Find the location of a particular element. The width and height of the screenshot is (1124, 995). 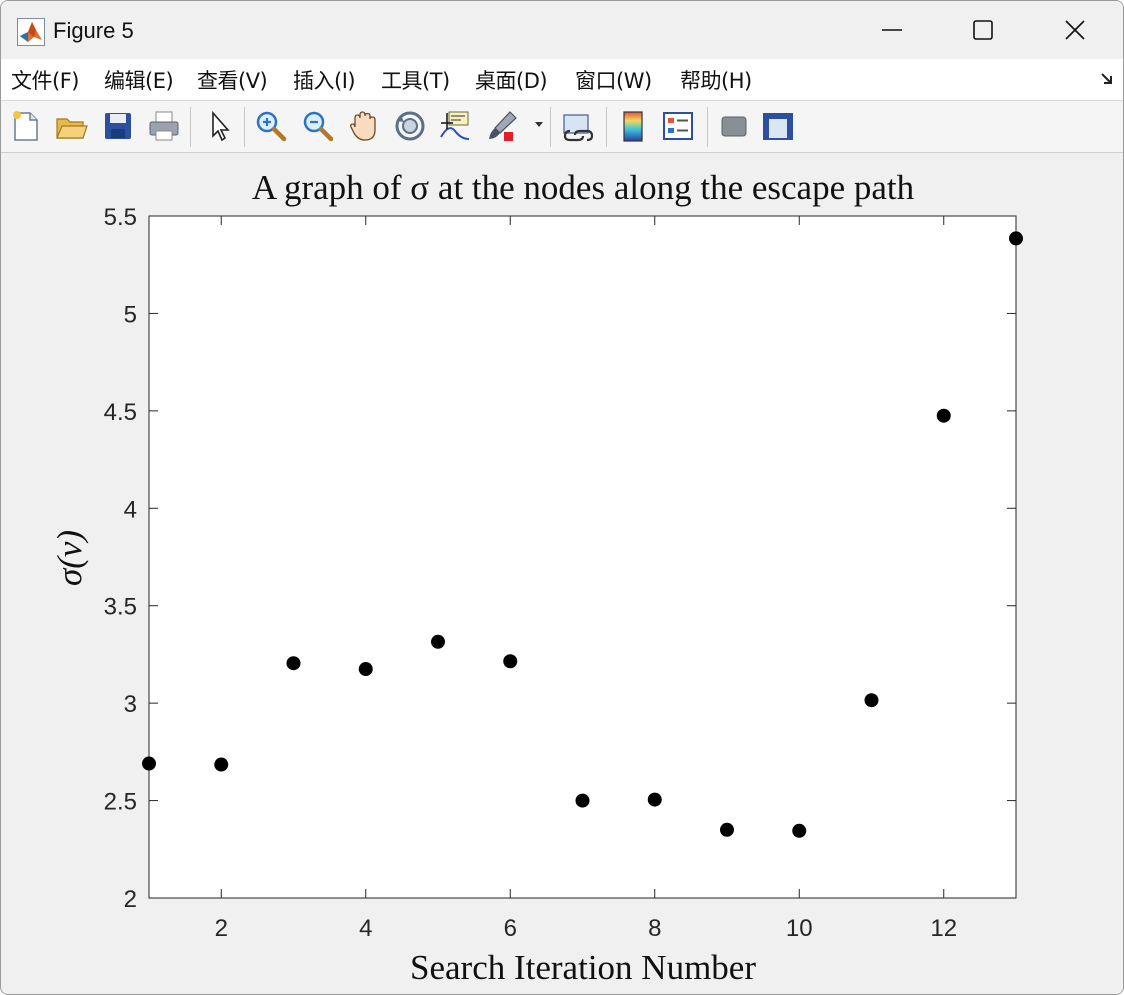

figure-toolbar is located at coordinates (562, 127).